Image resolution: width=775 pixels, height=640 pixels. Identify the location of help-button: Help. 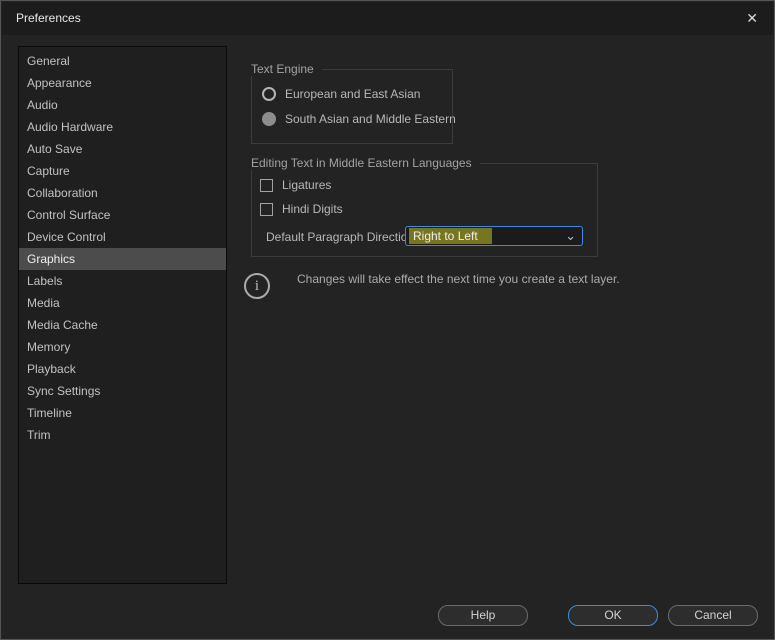
(483, 615).